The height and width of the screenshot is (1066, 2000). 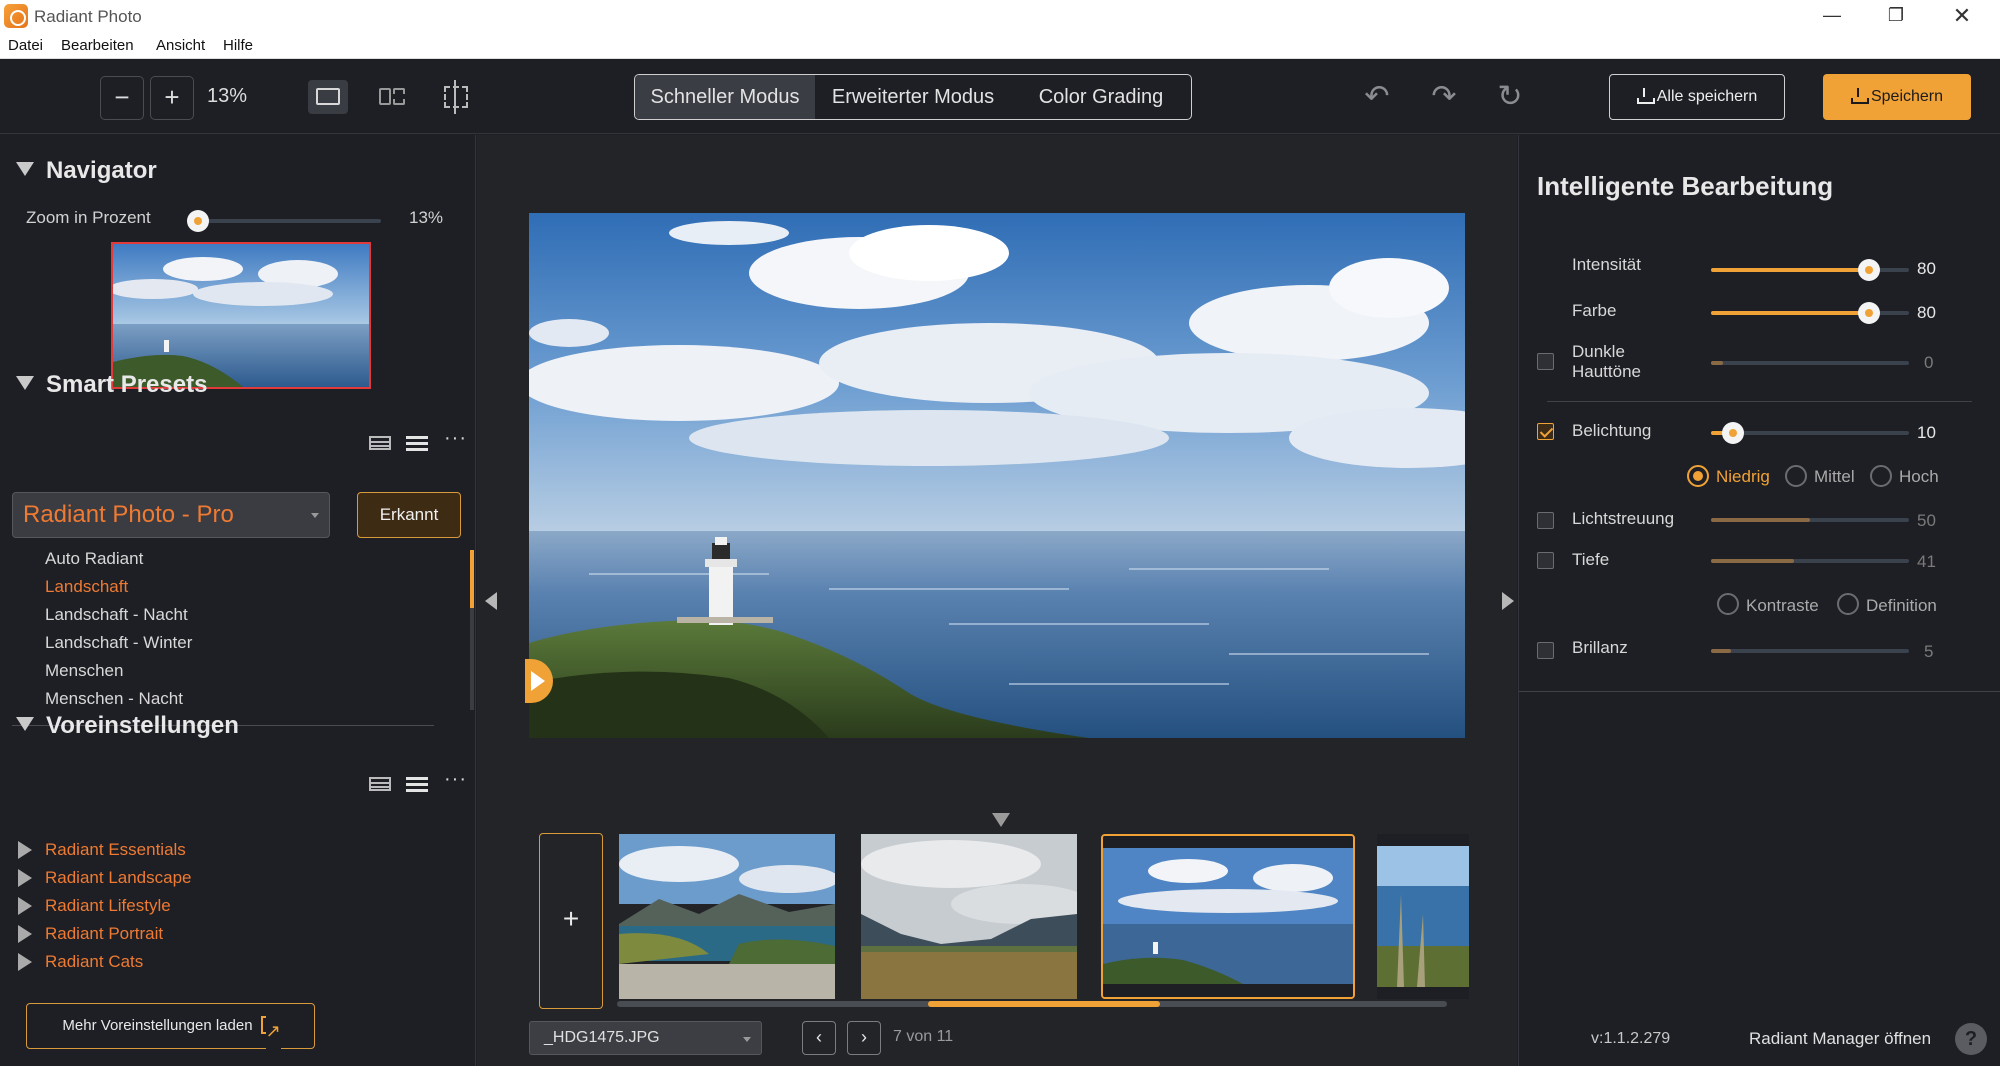 What do you see at coordinates (1508, 601) in the screenshot?
I see `collapse-right-panel-icon` at bounding box center [1508, 601].